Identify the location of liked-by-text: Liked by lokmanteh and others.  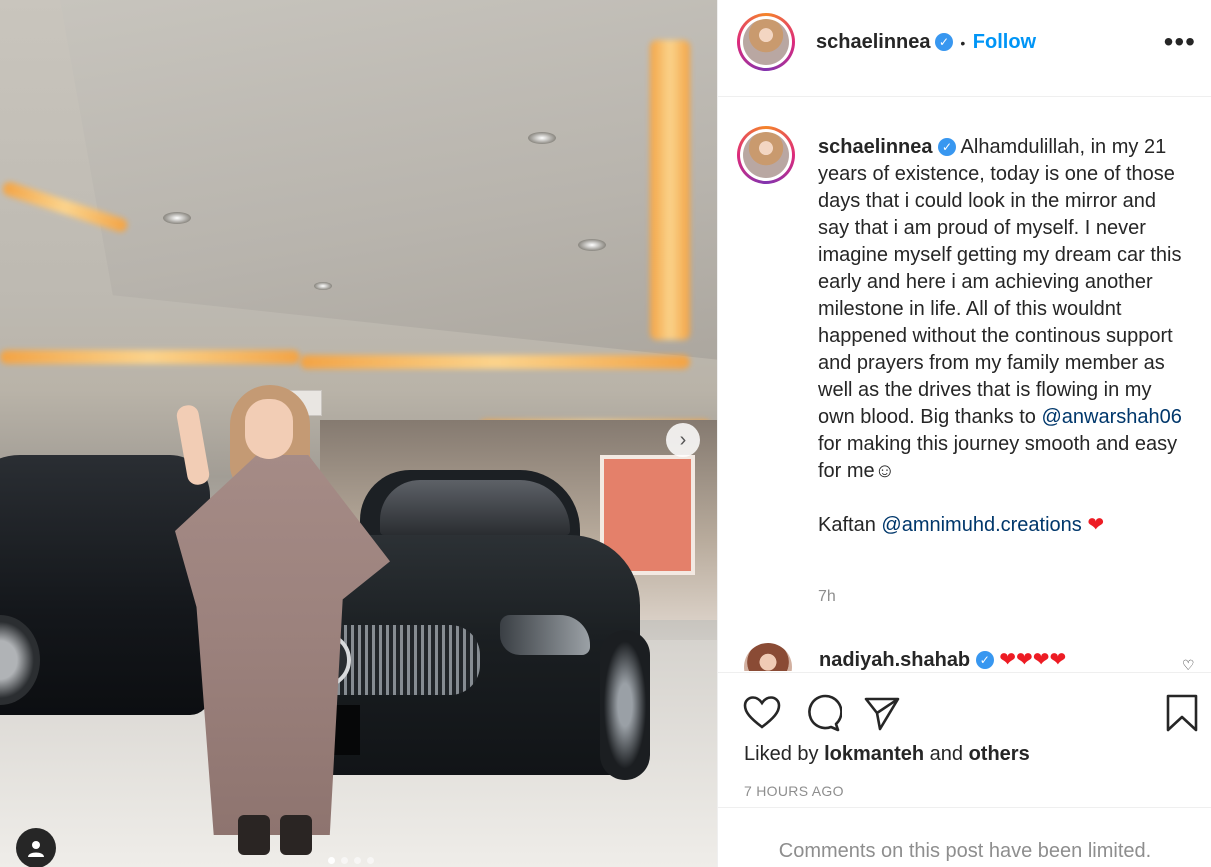
(887, 754).